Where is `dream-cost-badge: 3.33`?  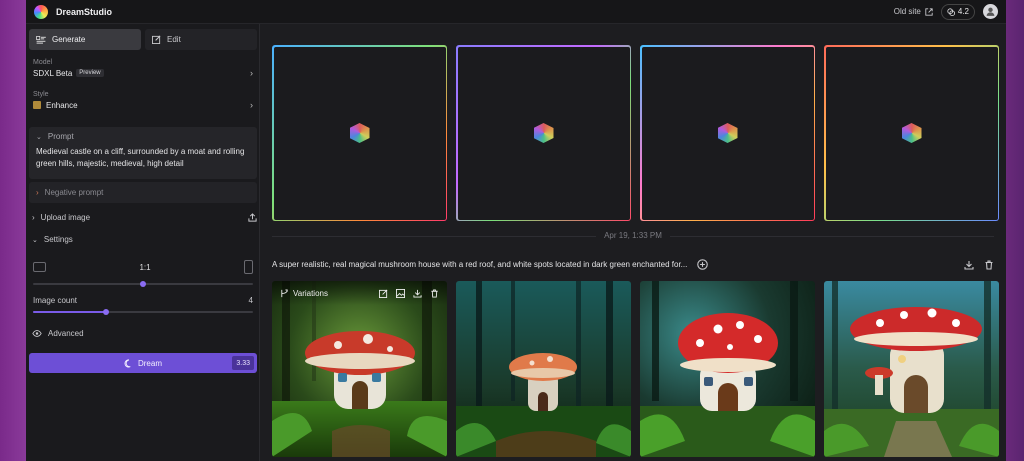
dream-cost-badge: 3.33 is located at coordinates (243, 363).